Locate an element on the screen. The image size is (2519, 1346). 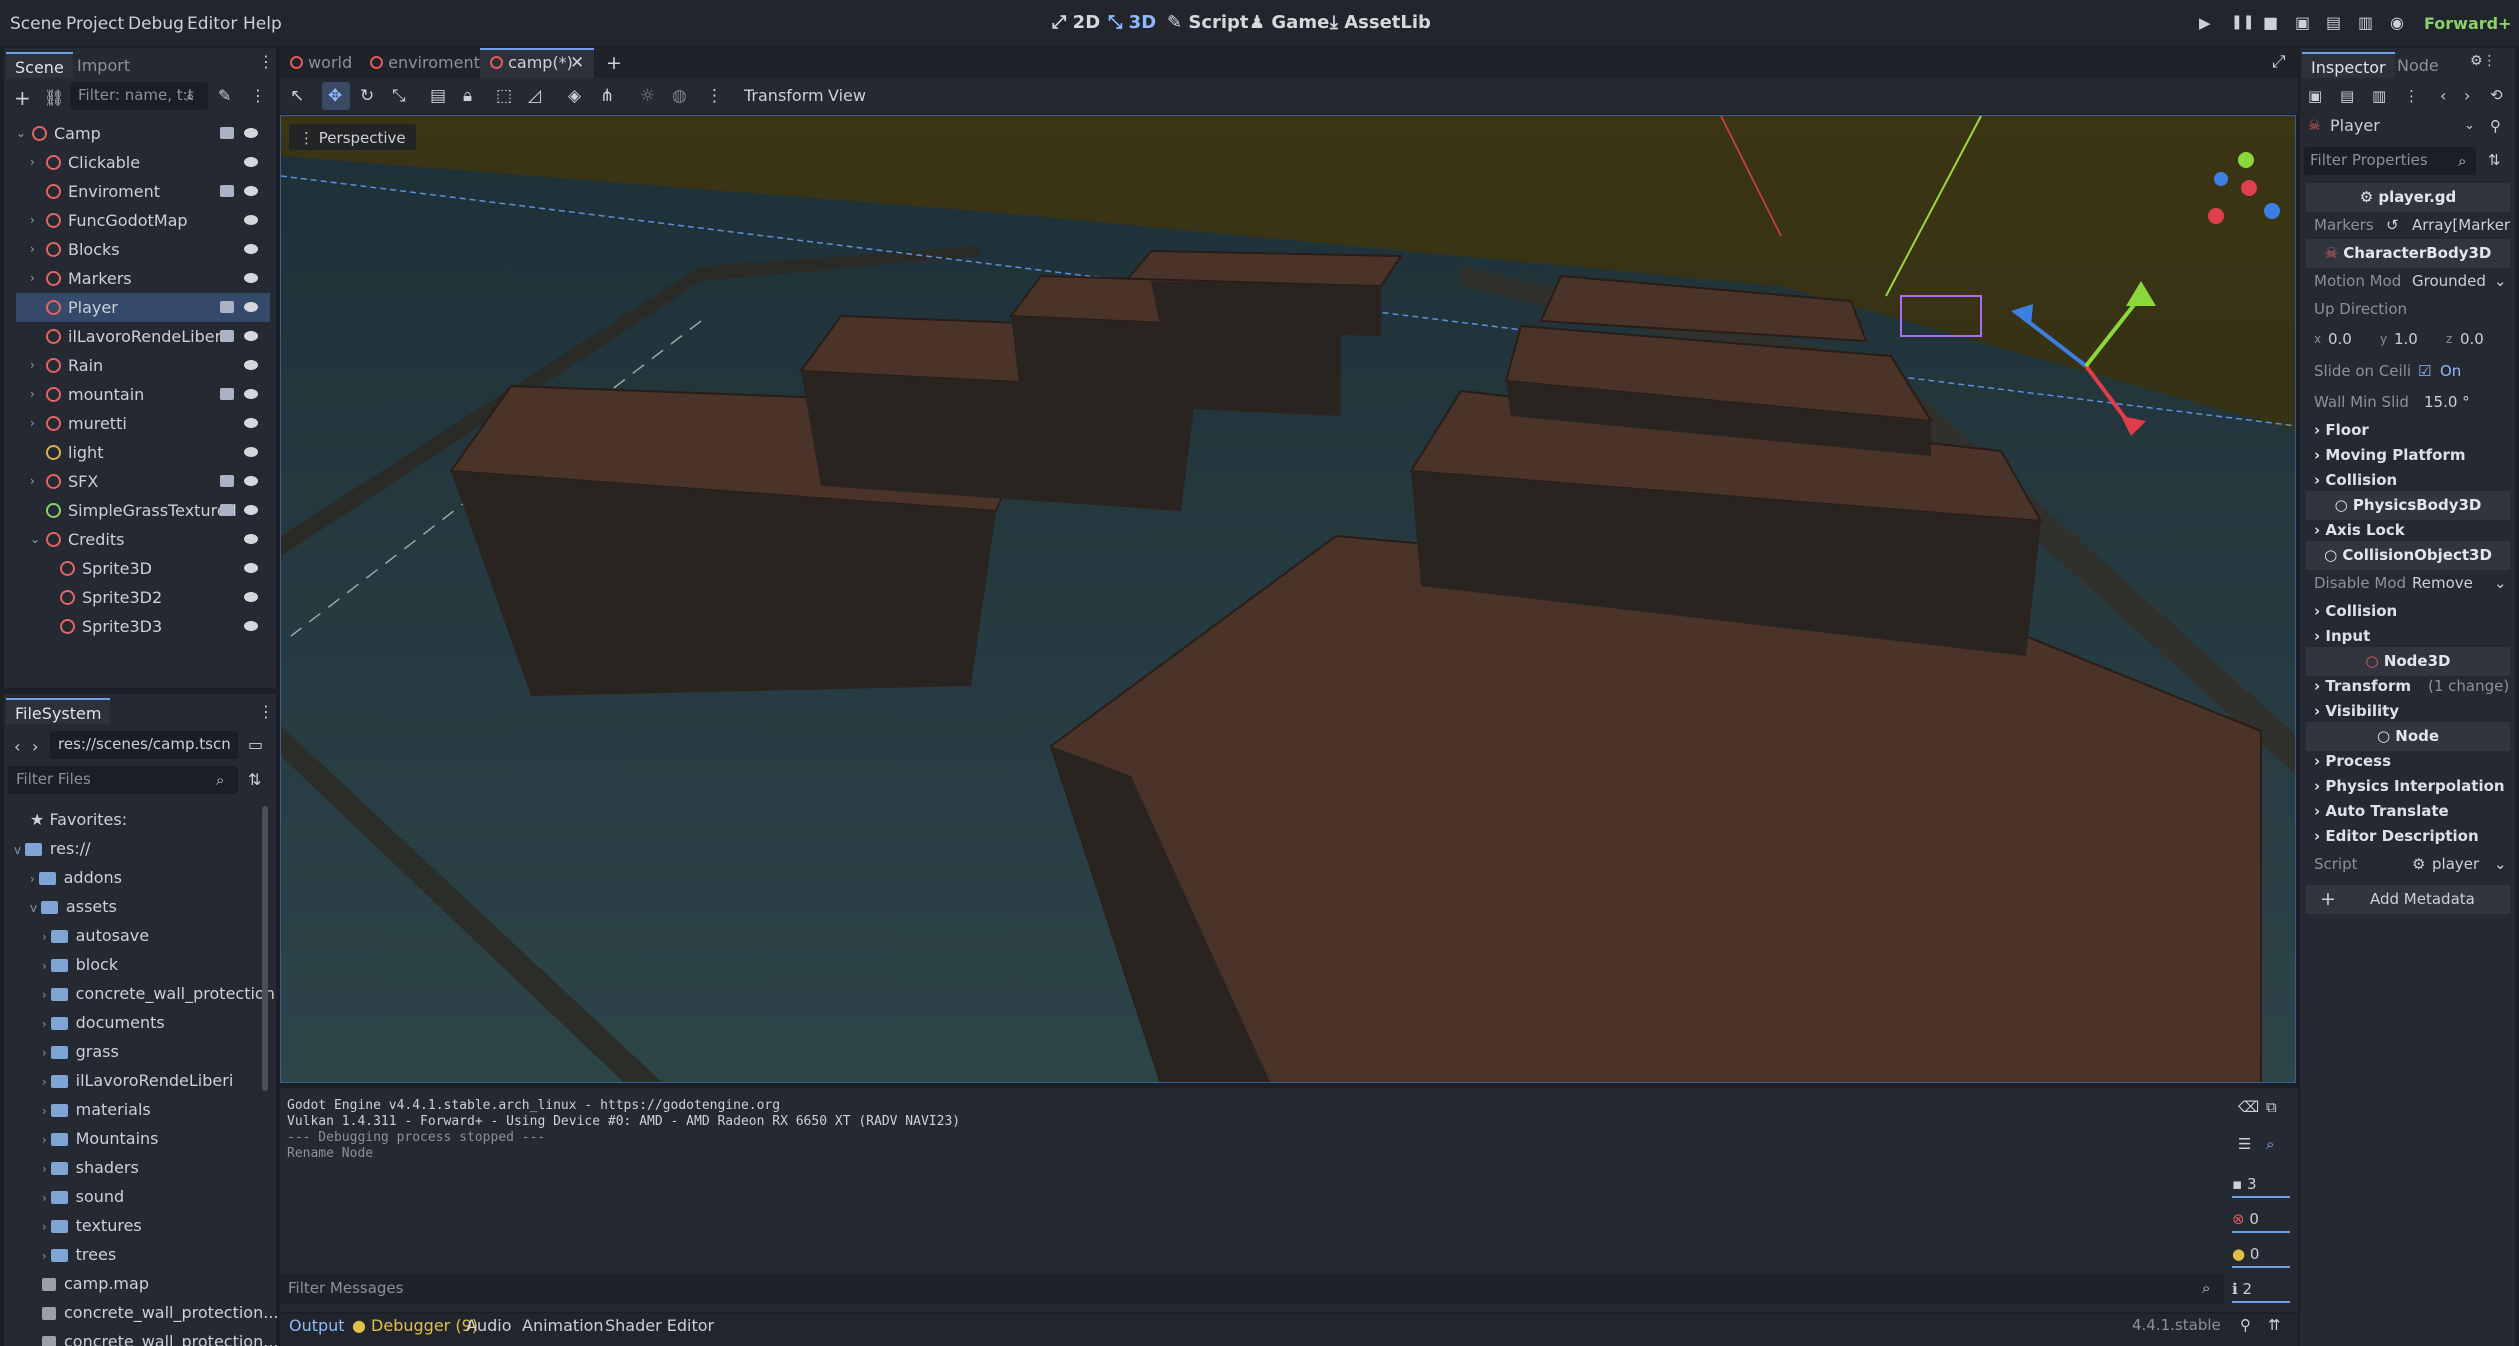
workspace-assetlib-button: ⤓ AssetLib is located at coordinates (1380, 22).